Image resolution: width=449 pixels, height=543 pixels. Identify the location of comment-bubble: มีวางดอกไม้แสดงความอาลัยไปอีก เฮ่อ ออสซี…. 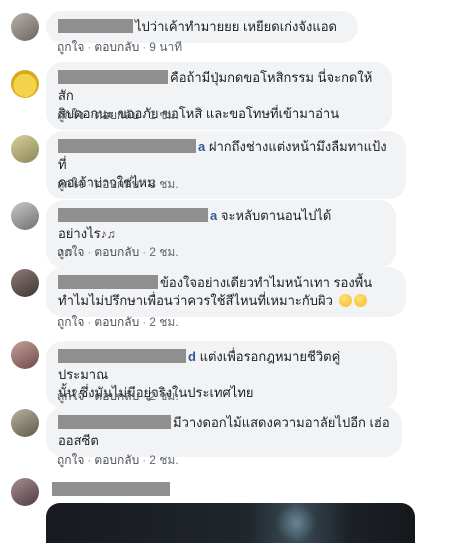
(224, 432).